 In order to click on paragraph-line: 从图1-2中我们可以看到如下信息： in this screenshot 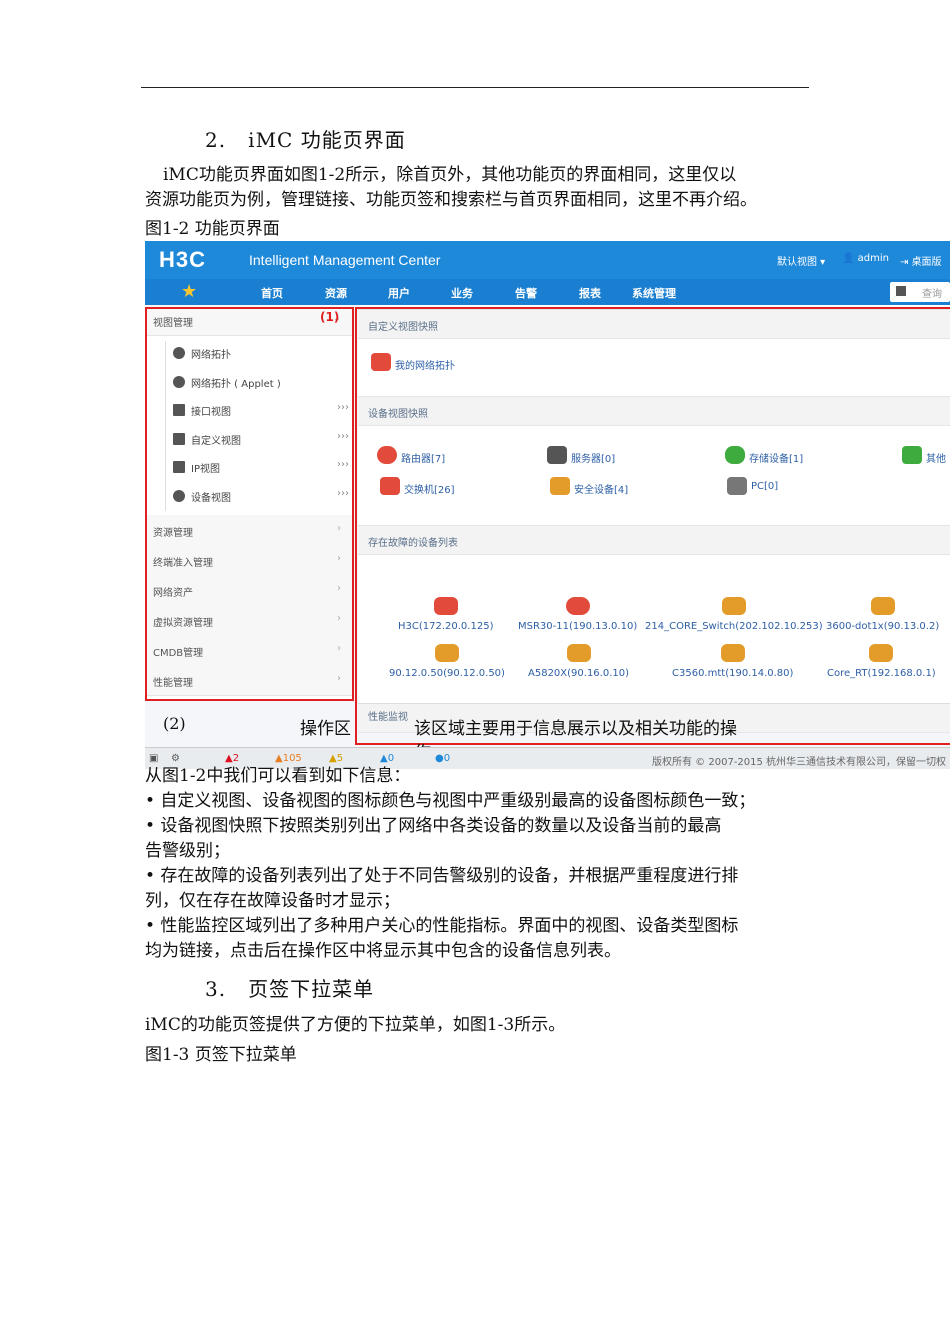, I will do `click(278, 776)`.